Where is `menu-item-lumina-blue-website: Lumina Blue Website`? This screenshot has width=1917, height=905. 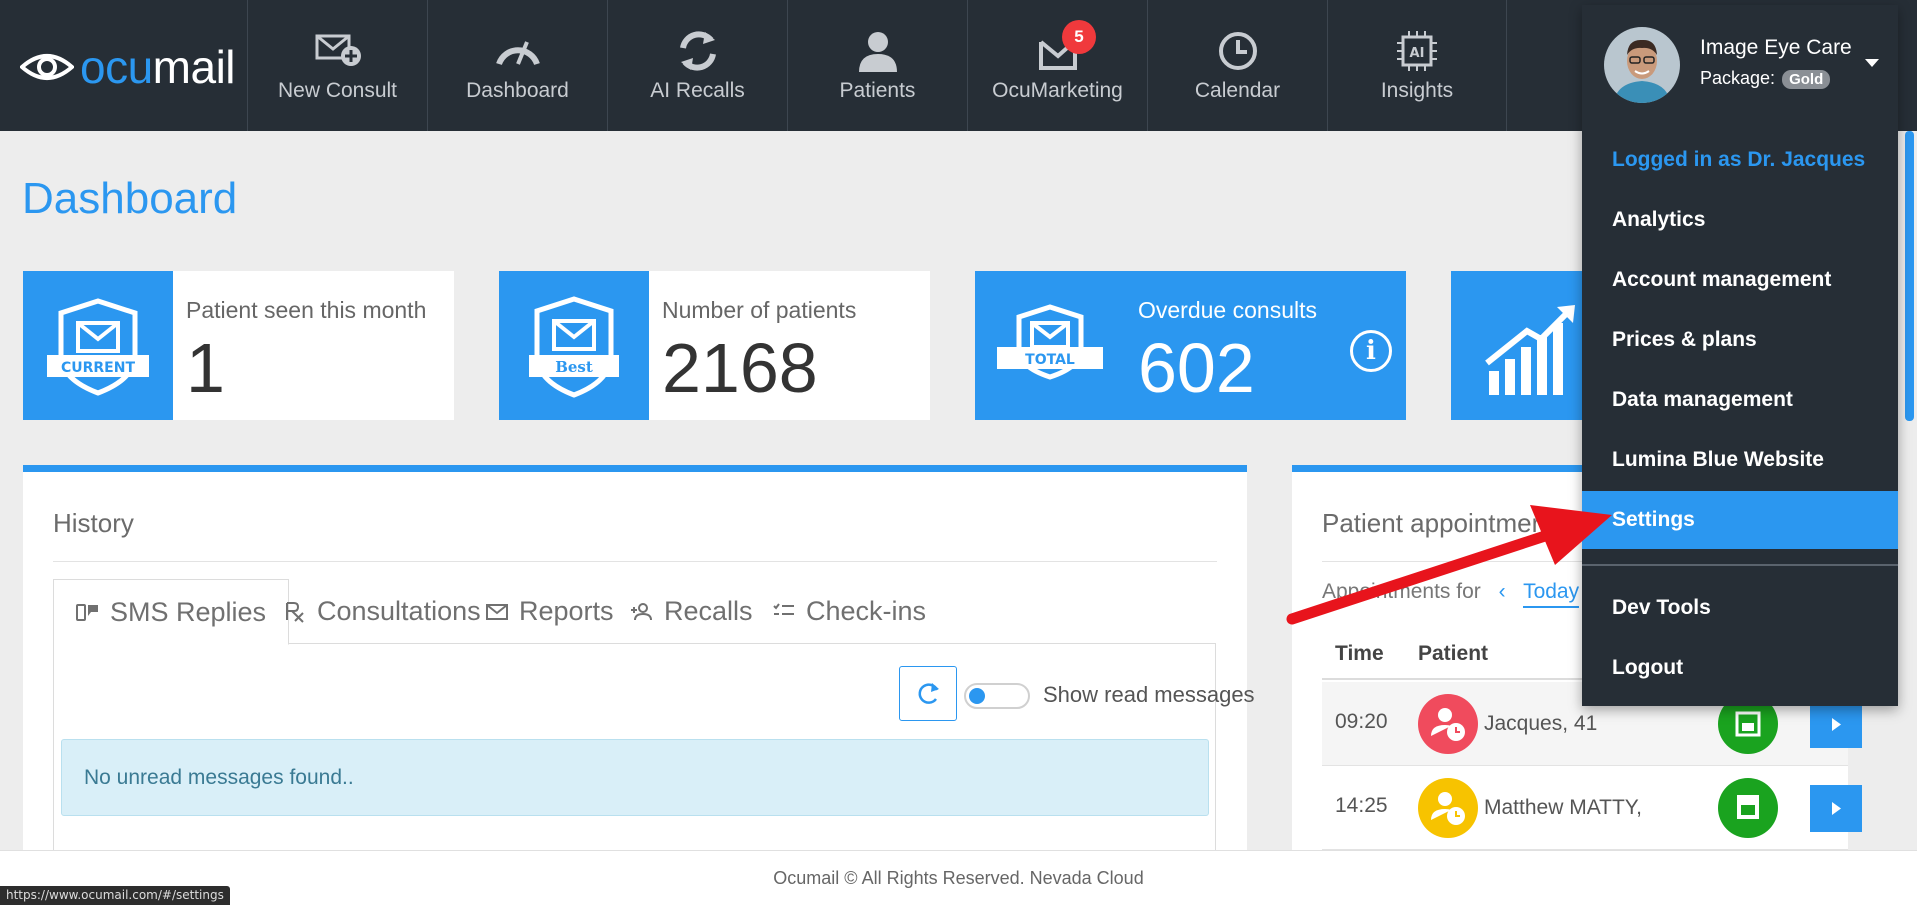
menu-item-lumina-blue-website: Lumina Blue Website is located at coordinates (1740, 460).